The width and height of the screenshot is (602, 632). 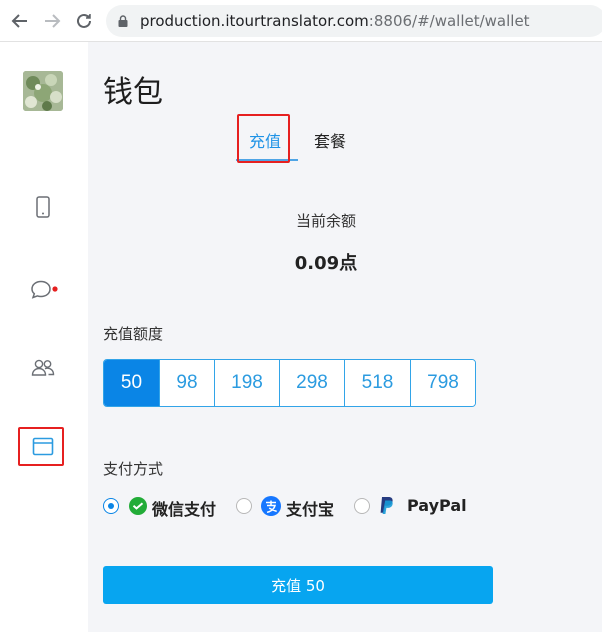 I want to click on sidebar-item-phone, so click(x=43, y=208).